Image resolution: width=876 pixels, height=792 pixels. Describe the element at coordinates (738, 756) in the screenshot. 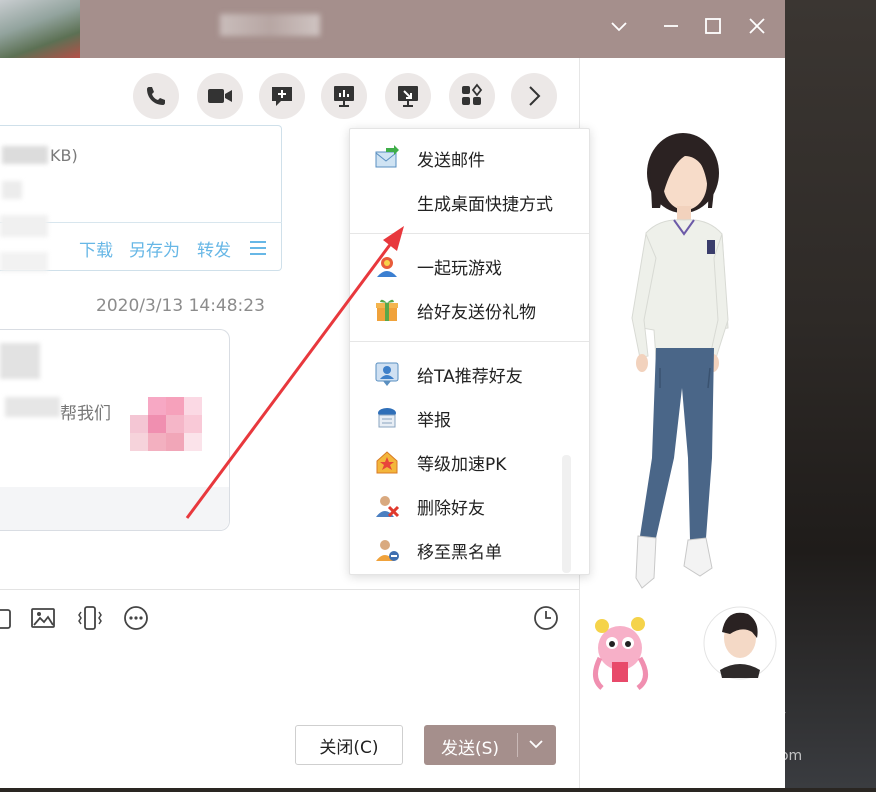

I see `watermark-url: jingyan.baidu.com` at that location.